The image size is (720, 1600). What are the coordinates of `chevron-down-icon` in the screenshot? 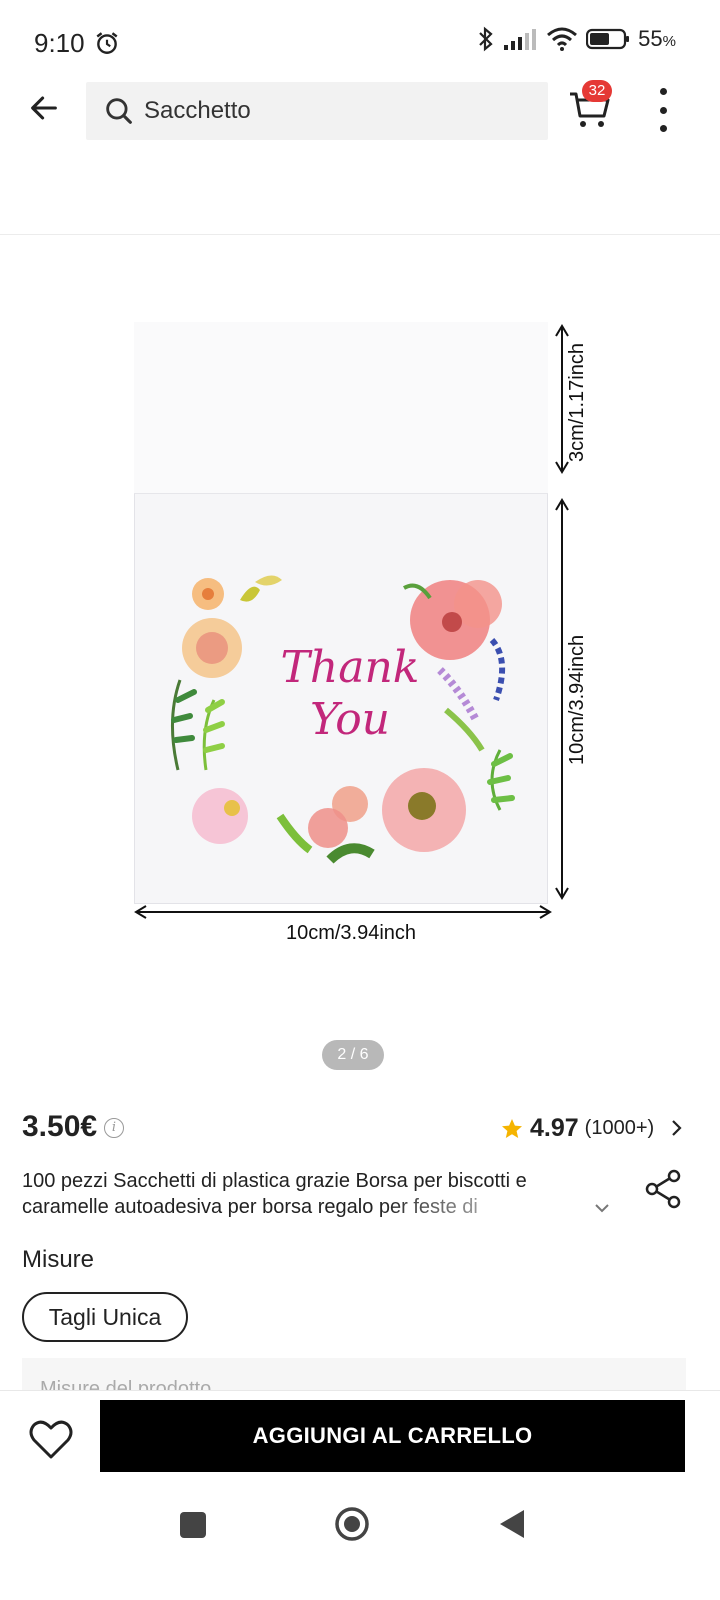 It's located at (602, 1208).